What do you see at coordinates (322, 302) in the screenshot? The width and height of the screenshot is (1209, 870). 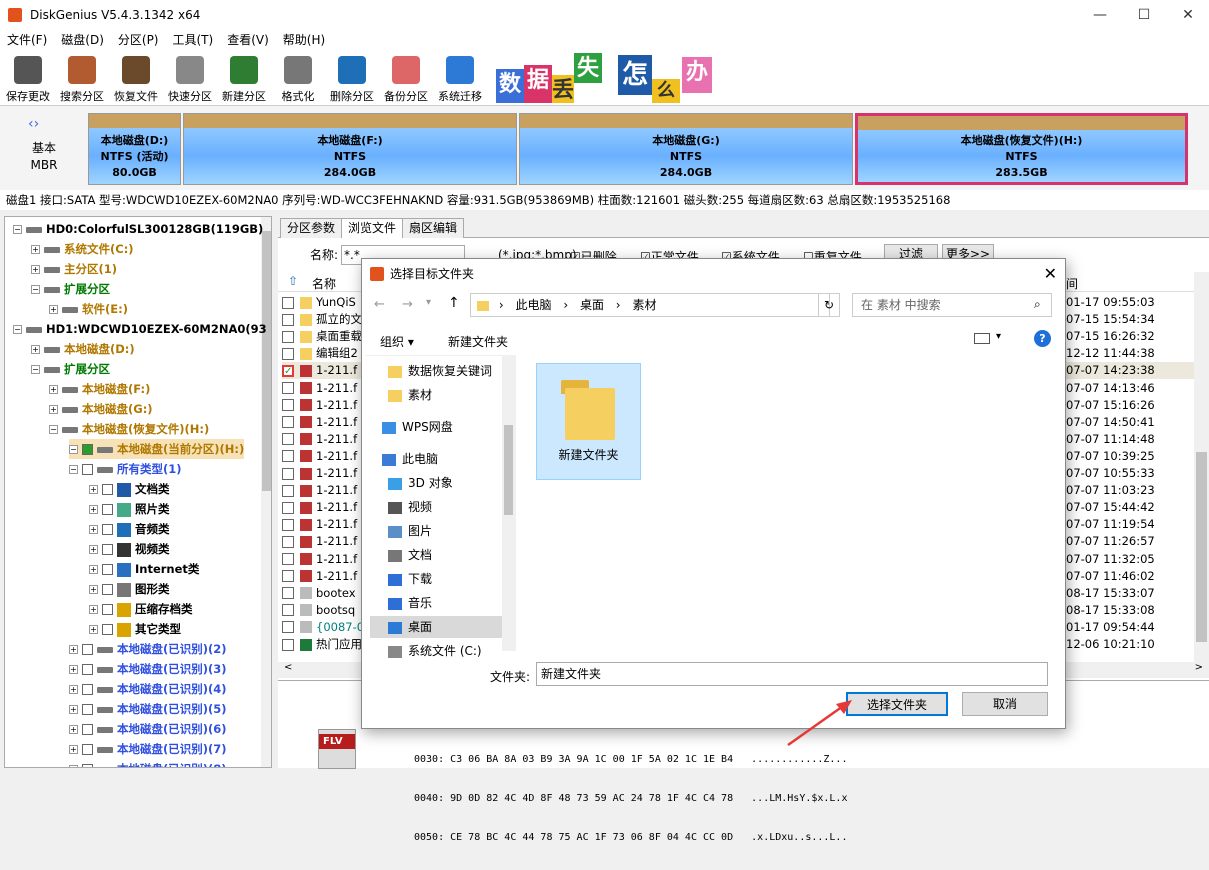 I see `file-row: YunQiS` at bounding box center [322, 302].